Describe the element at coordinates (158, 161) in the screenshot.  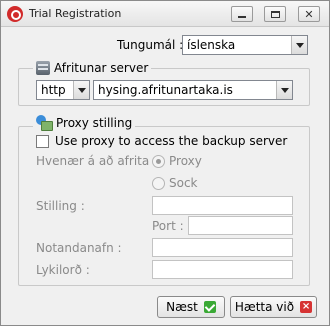
I see `proxy-radio` at that location.